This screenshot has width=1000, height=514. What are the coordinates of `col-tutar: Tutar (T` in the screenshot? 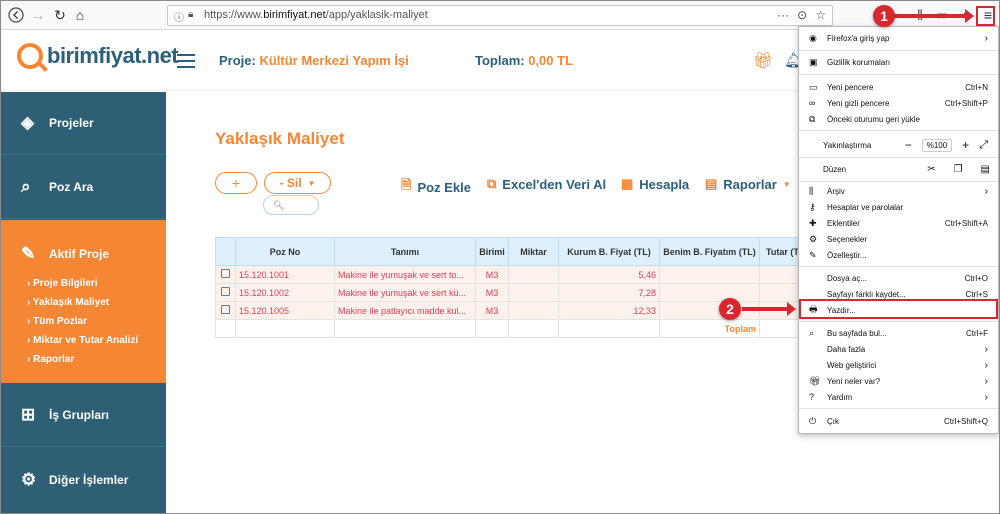 It's located at (779, 251).